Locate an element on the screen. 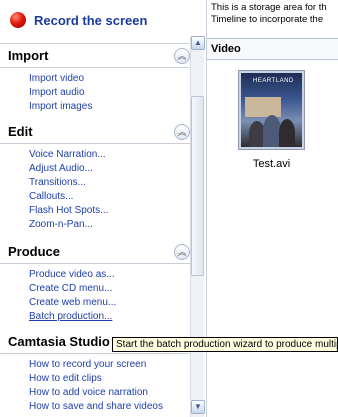 The width and height of the screenshot is (338, 417). record-screen-link: Record the screen is located at coordinates (90, 20).